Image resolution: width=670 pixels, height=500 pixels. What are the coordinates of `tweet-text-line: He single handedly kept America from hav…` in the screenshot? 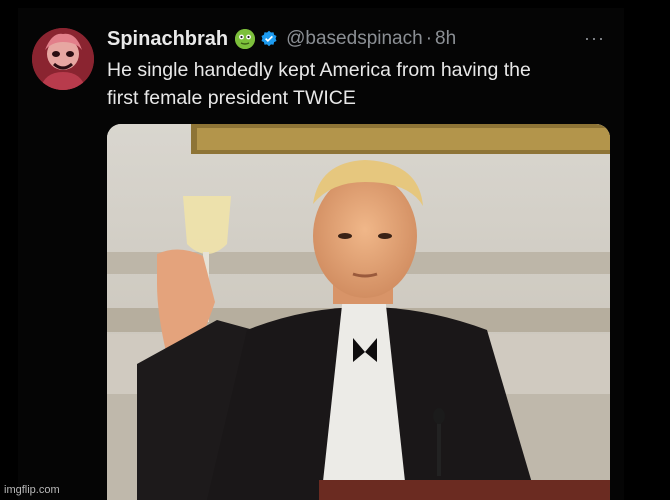 It's located at (319, 70).